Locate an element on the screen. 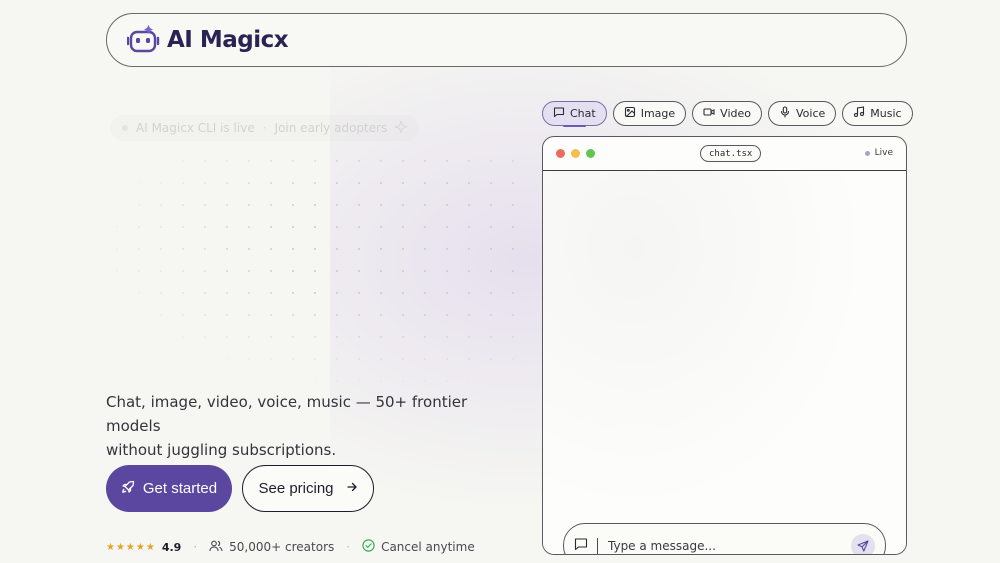 This screenshot has width=1000, height=563. announcement-cta: Join early adopters is located at coordinates (331, 128).